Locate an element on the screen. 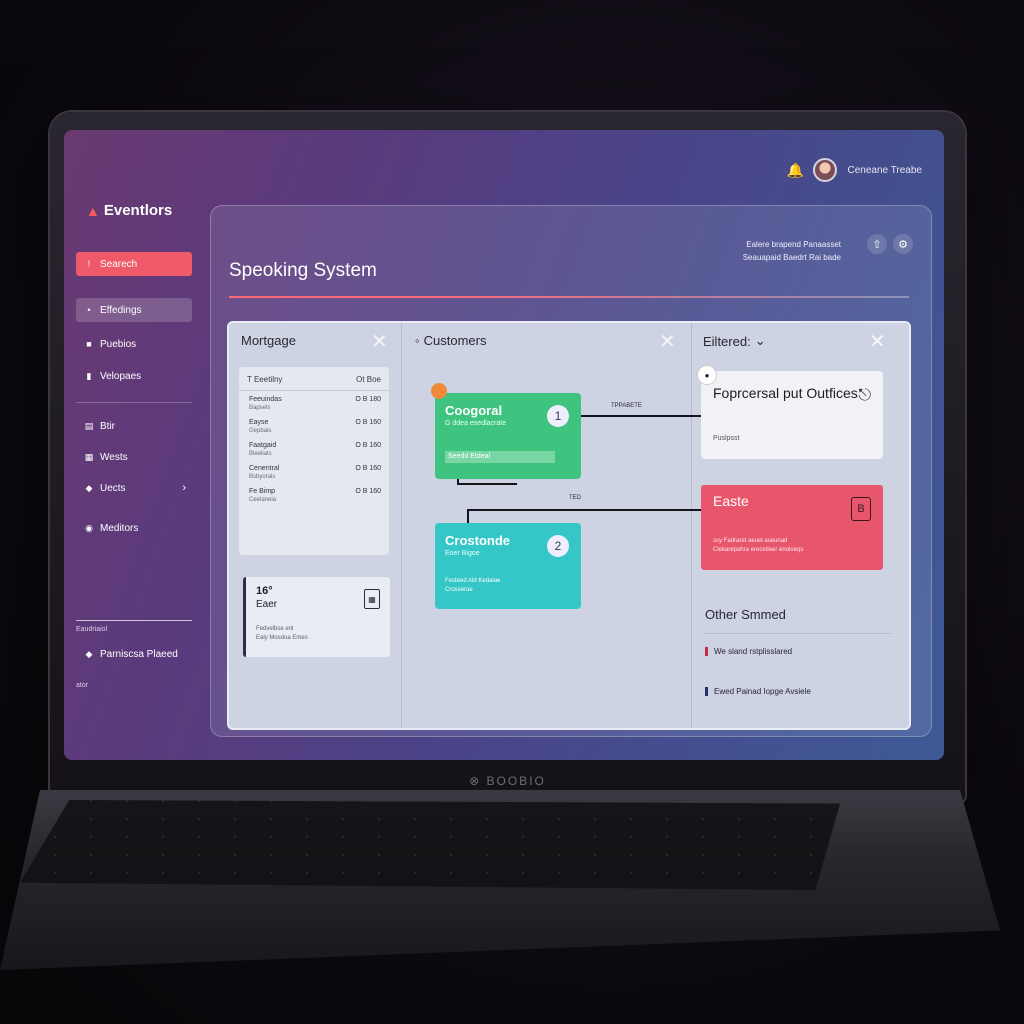 Image resolution: width=1024 pixels, height=1024 pixels. bell-icon: 🔔 is located at coordinates (795, 170).